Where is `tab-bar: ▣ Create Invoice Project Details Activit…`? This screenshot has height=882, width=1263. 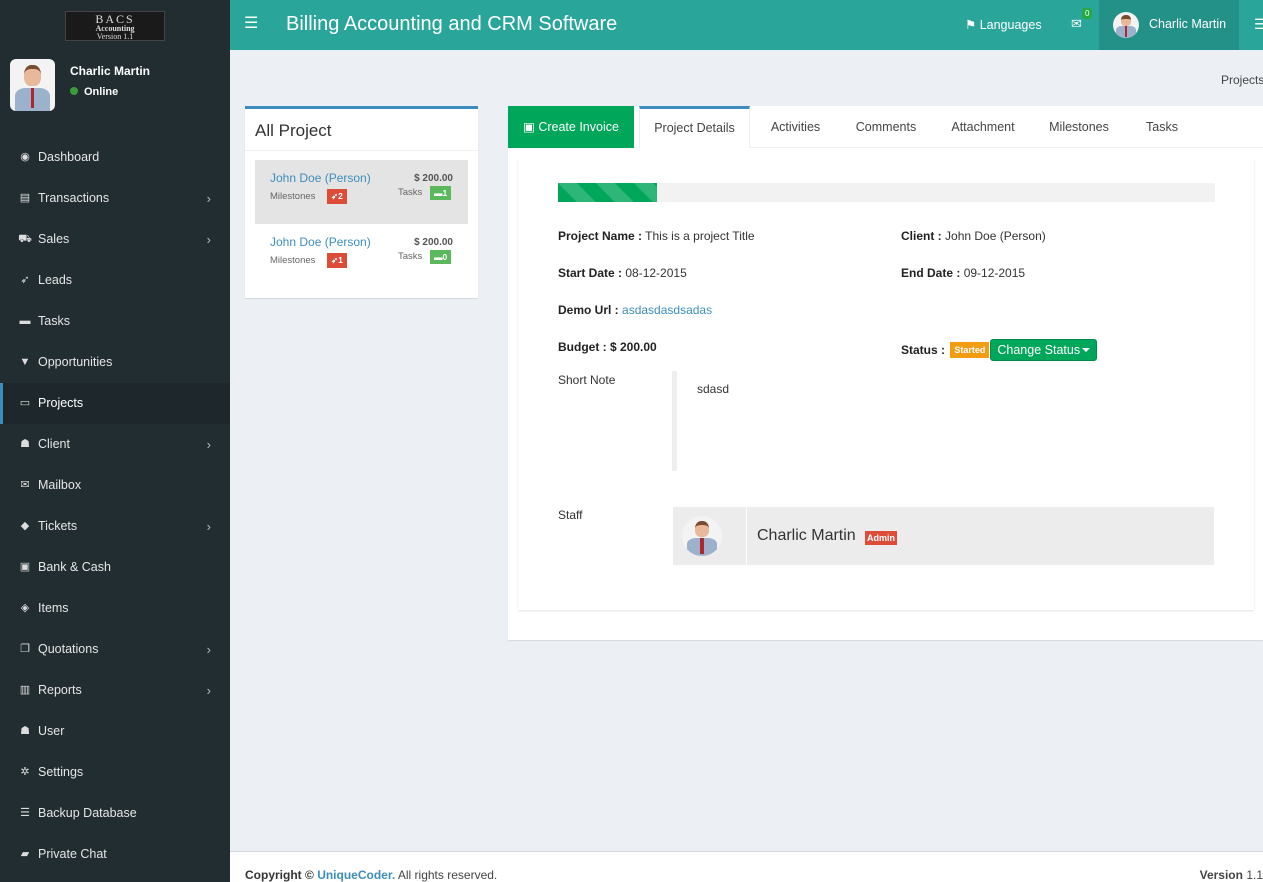 tab-bar: ▣ Create Invoice Project Details Activit… is located at coordinates (885, 127).